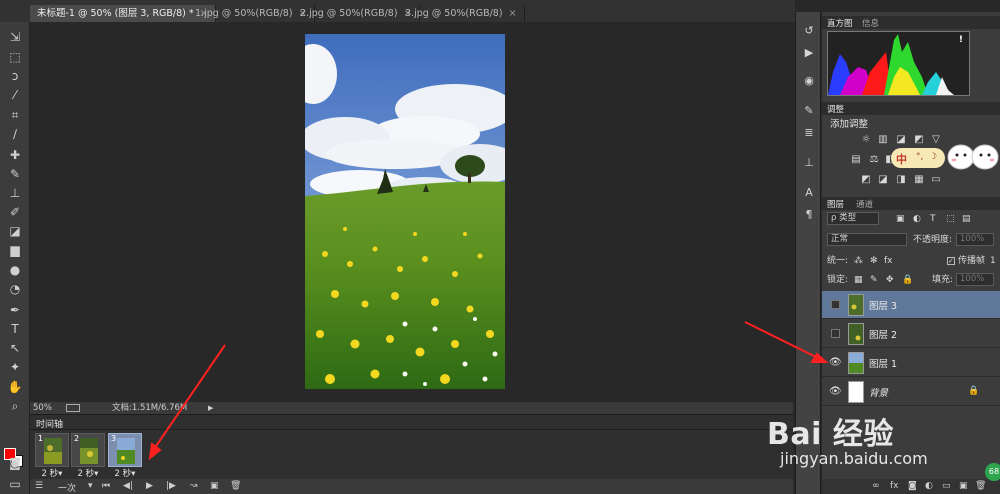  Describe the element at coordinates (809, 111) in the screenshot. I see `brush-preset-icon: ✎` at that location.